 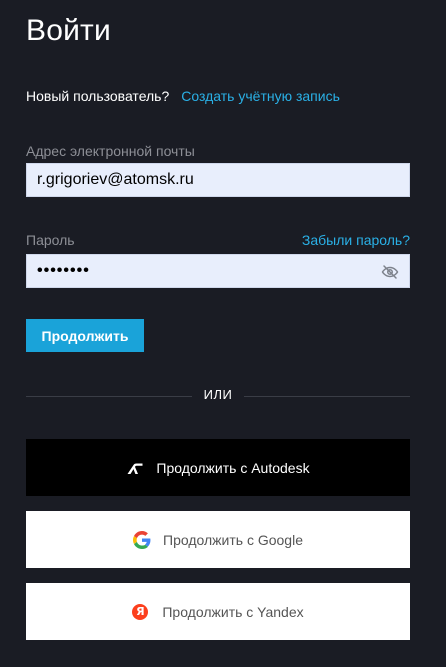 What do you see at coordinates (85, 335) in the screenshot?
I see `continue-button: Продолжить` at bounding box center [85, 335].